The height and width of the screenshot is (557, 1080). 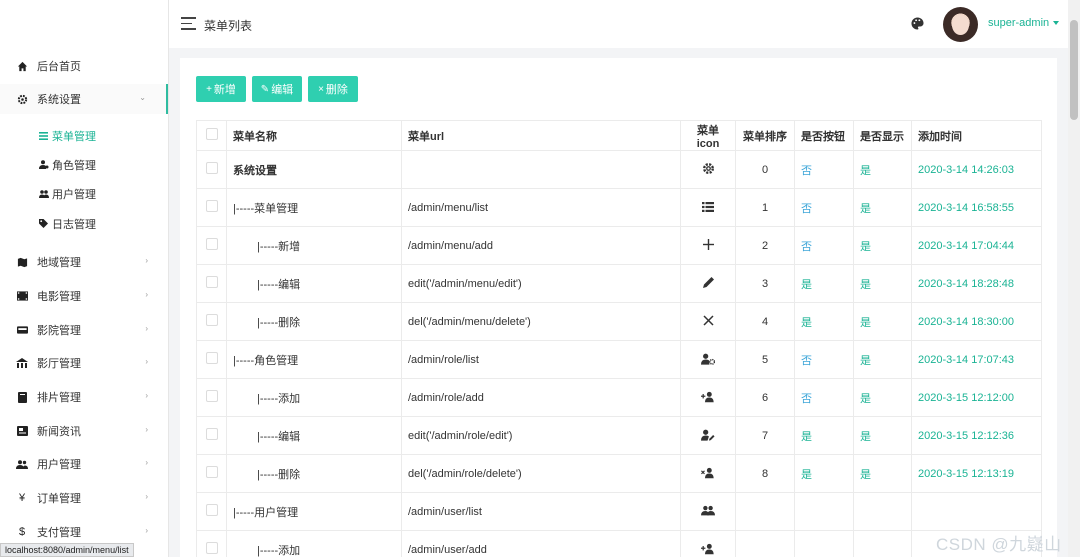 What do you see at coordinates (84, 431) in the screenshot?
I see `sidebar-item-news: 新闻资讯 ›` at bounding box center [84, 431].